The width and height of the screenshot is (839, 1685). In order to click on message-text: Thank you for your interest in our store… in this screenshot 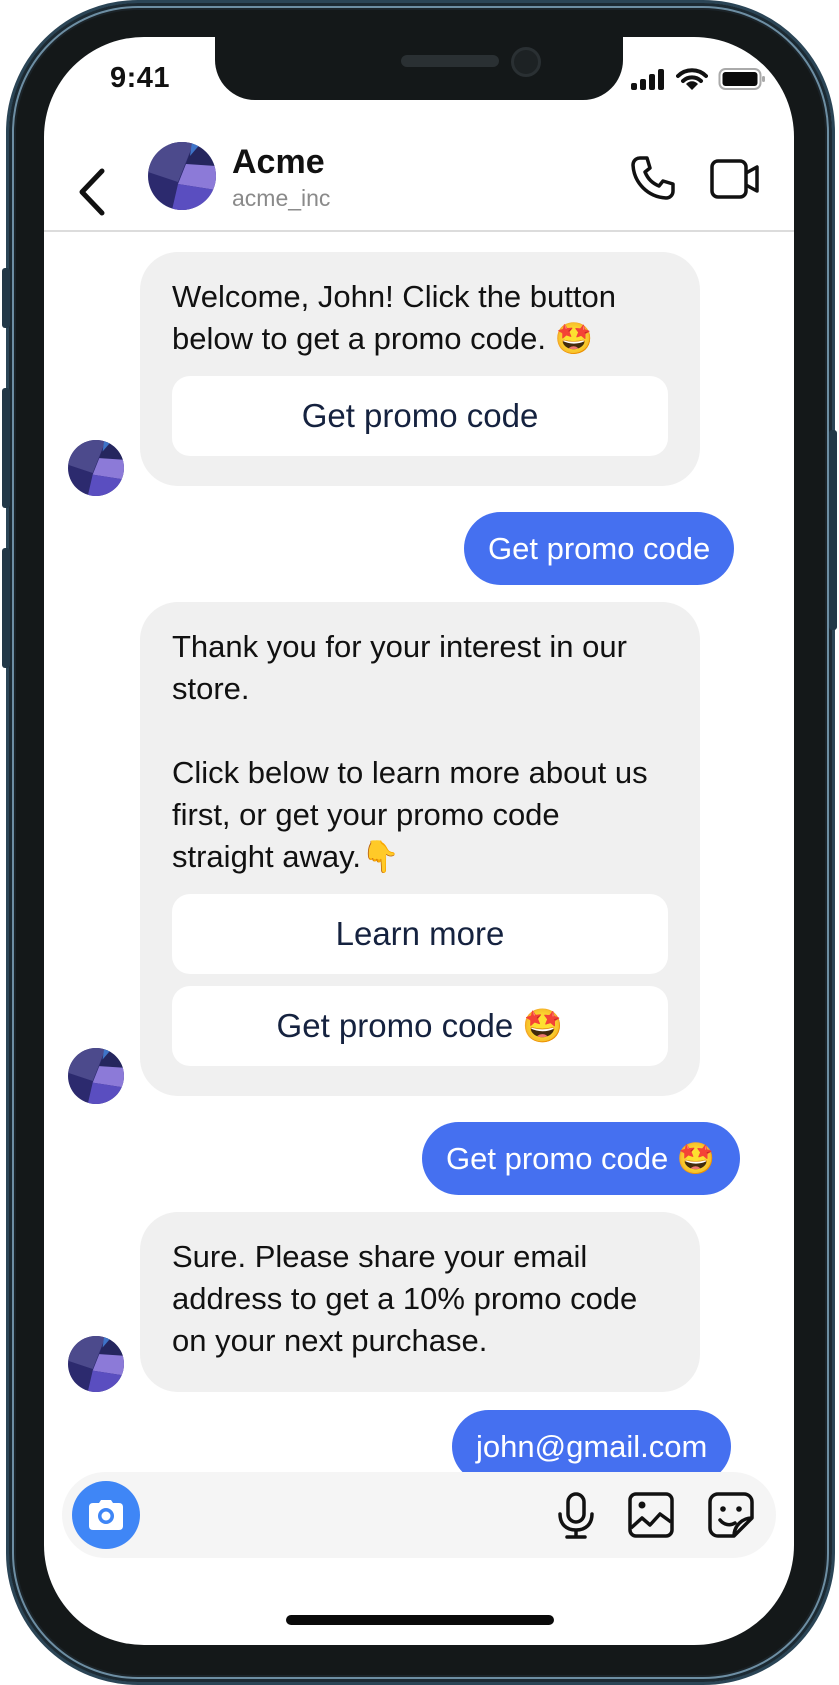, I will do `click(410, 751)`.